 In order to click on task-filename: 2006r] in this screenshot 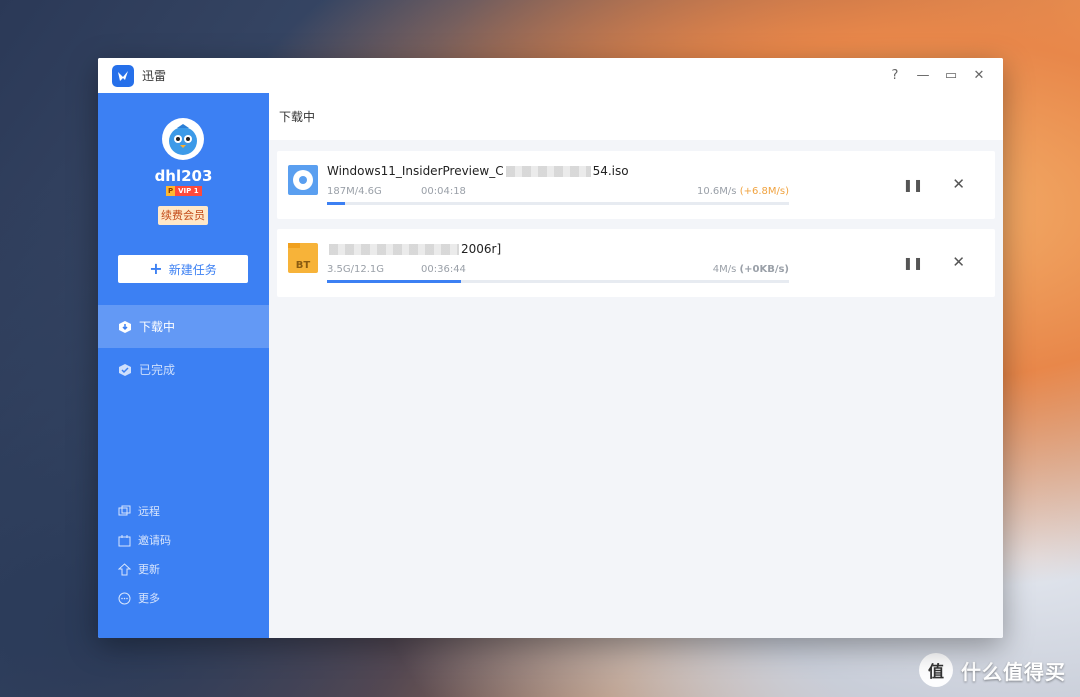, I will do `click(414, 249)`.